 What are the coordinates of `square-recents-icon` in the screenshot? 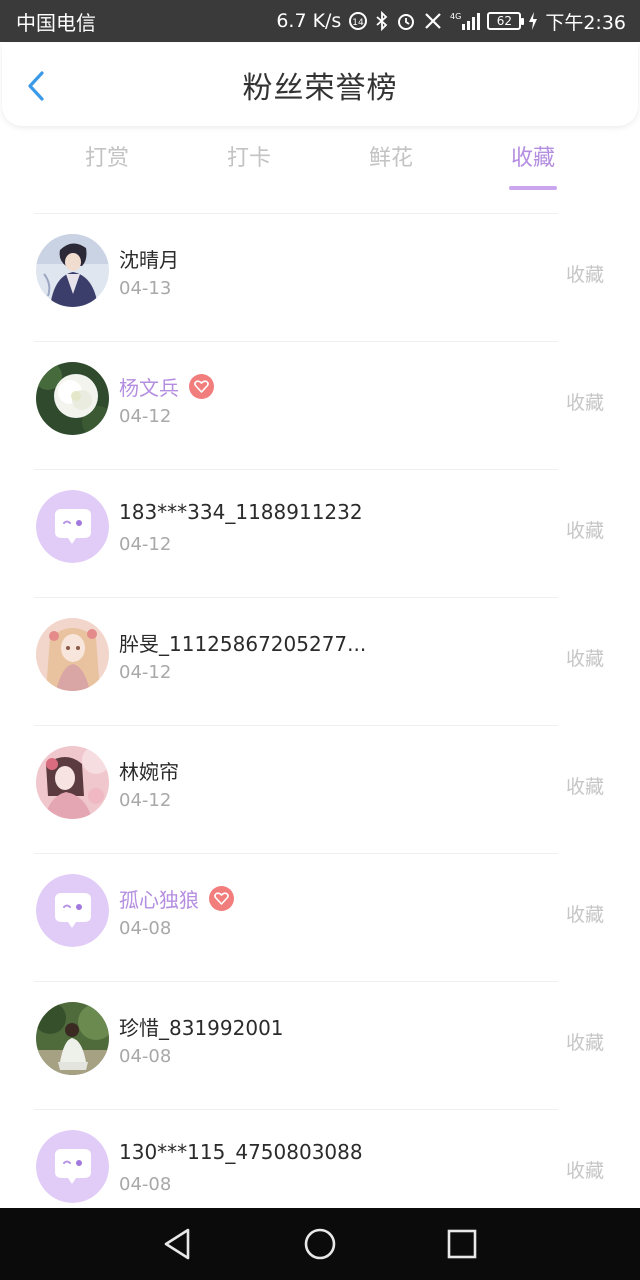 It's located at (462, 1244).